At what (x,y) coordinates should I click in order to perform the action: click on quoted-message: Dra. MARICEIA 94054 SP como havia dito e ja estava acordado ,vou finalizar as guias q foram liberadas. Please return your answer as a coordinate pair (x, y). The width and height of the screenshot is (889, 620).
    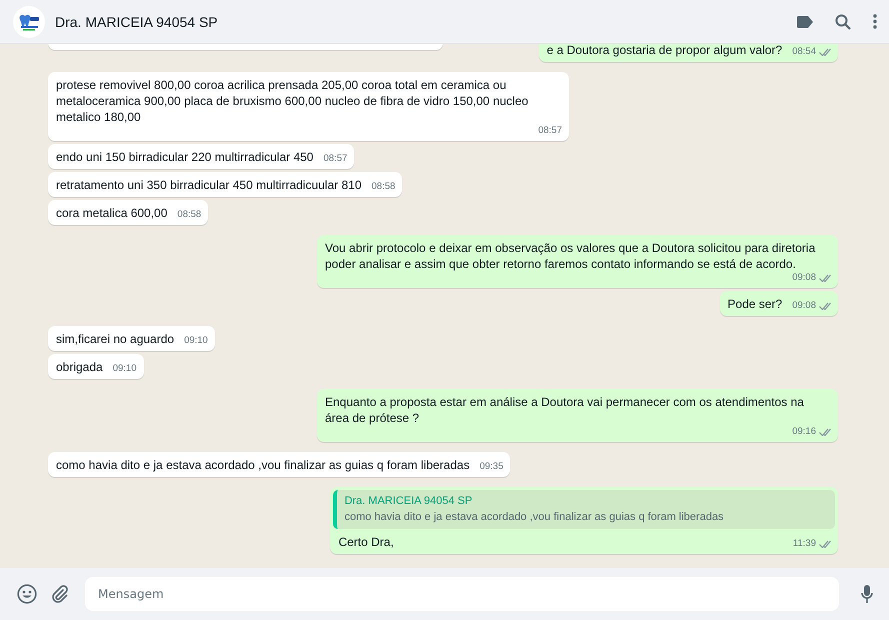
    Looking at the image, I should click on (584, 509).